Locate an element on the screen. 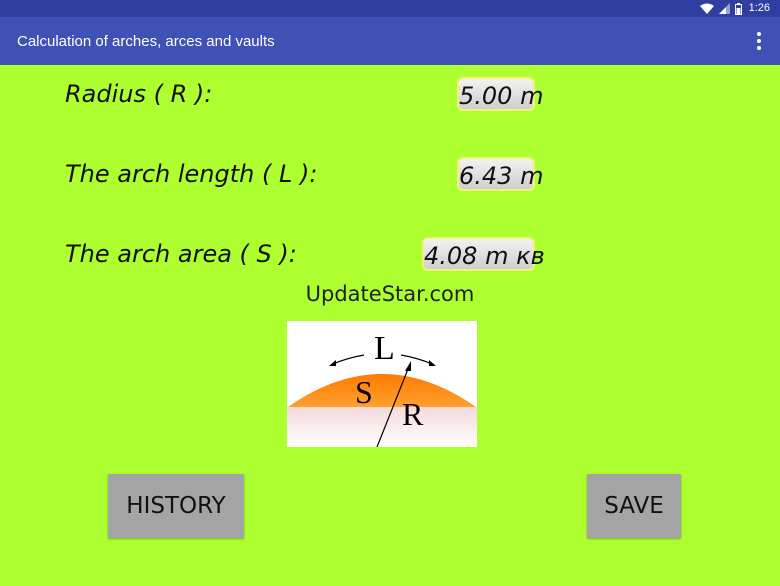 This screenshot has height=586, width=780. status-icons: 1:26 is located at coordinates (734, 8).